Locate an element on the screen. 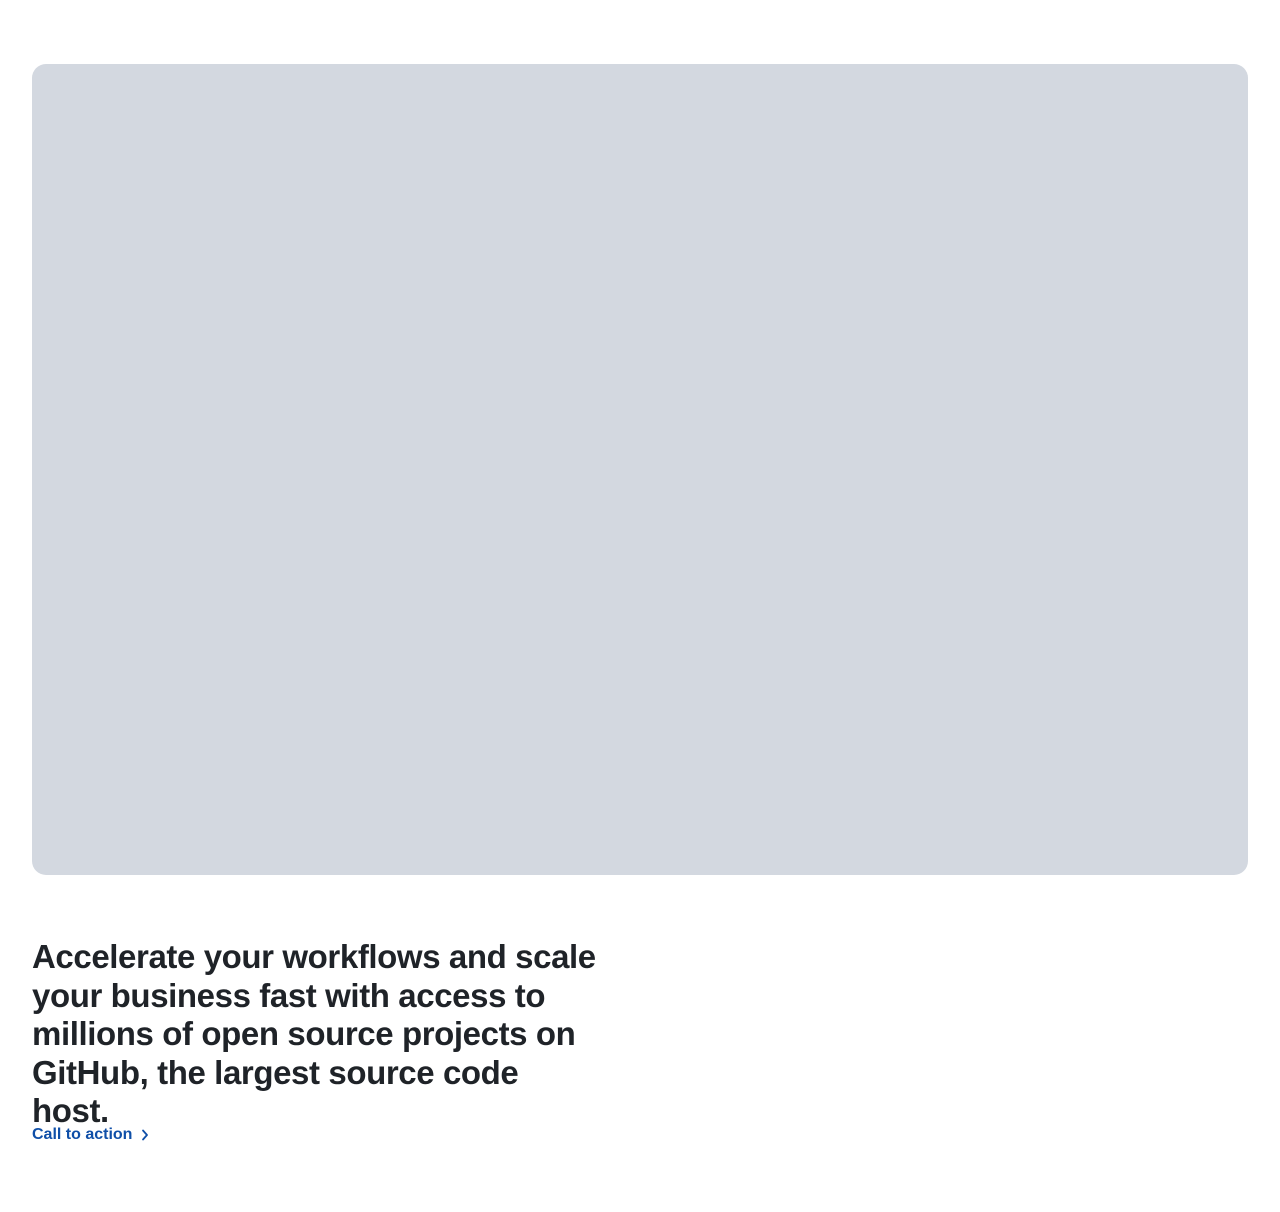  call-to-action-link: Call to action is located at coordinates (91, 1135).